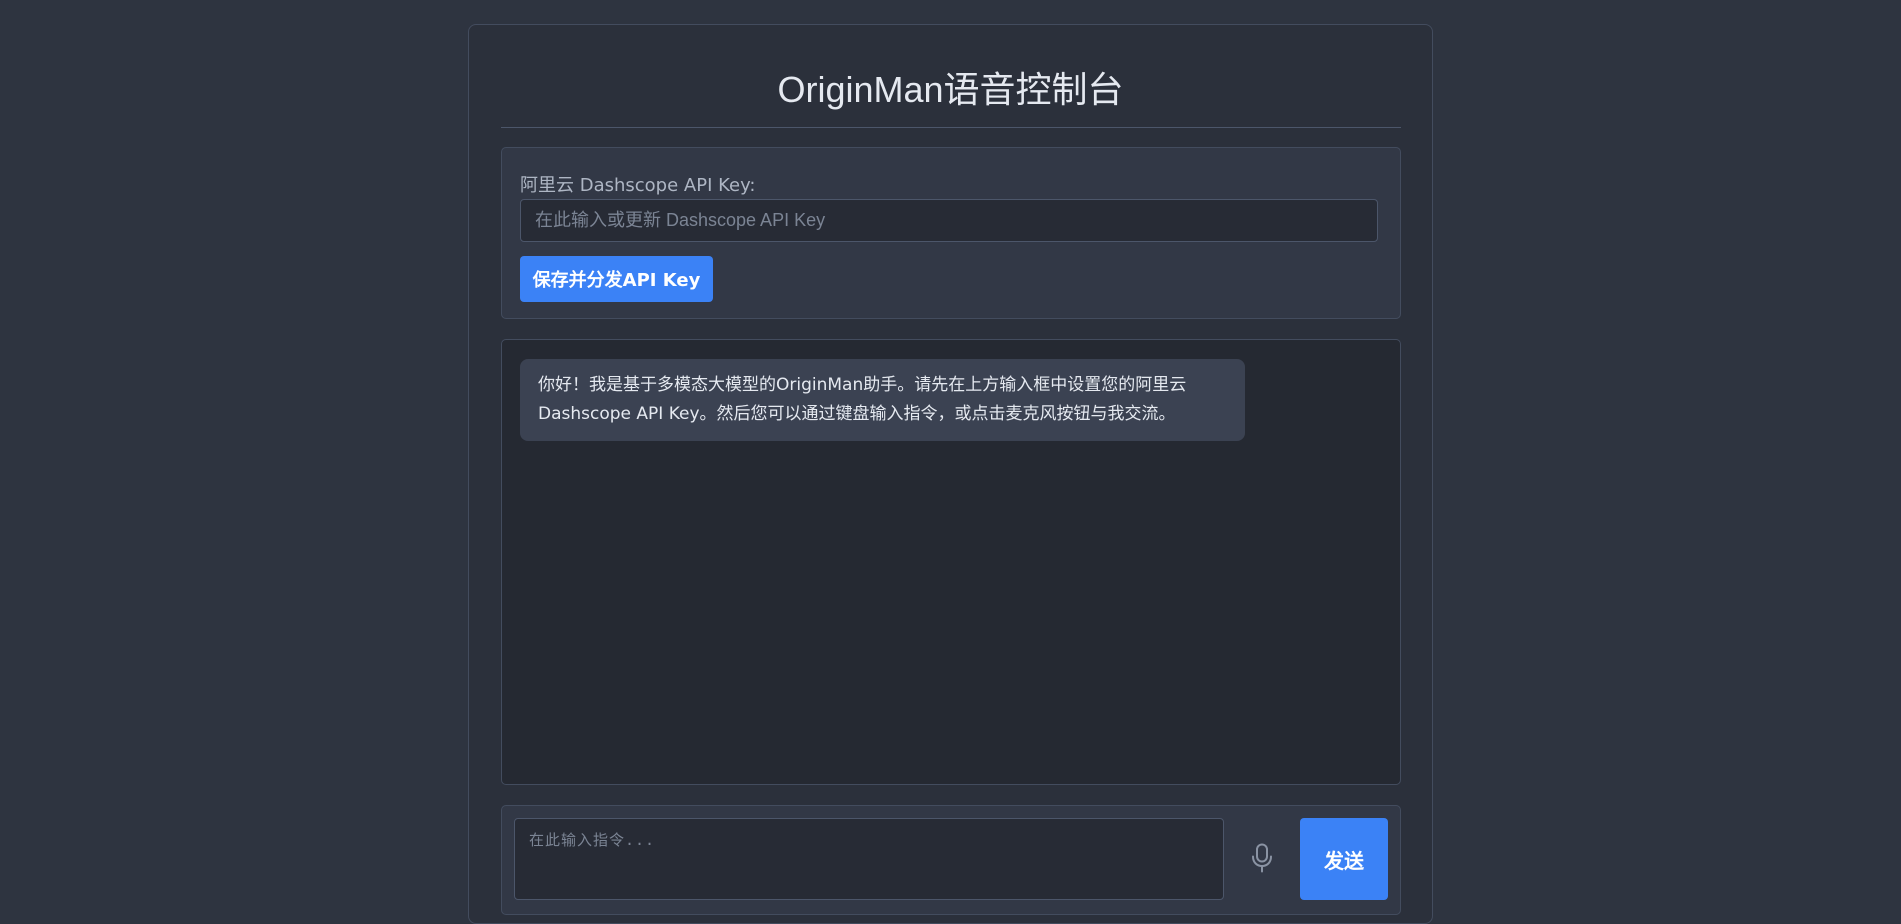 Image resolution: width=1901 pixels, height=924 pixels. Describe the element at coordinates (951, 127) in the screenshot. I see `title-divider` at that location.